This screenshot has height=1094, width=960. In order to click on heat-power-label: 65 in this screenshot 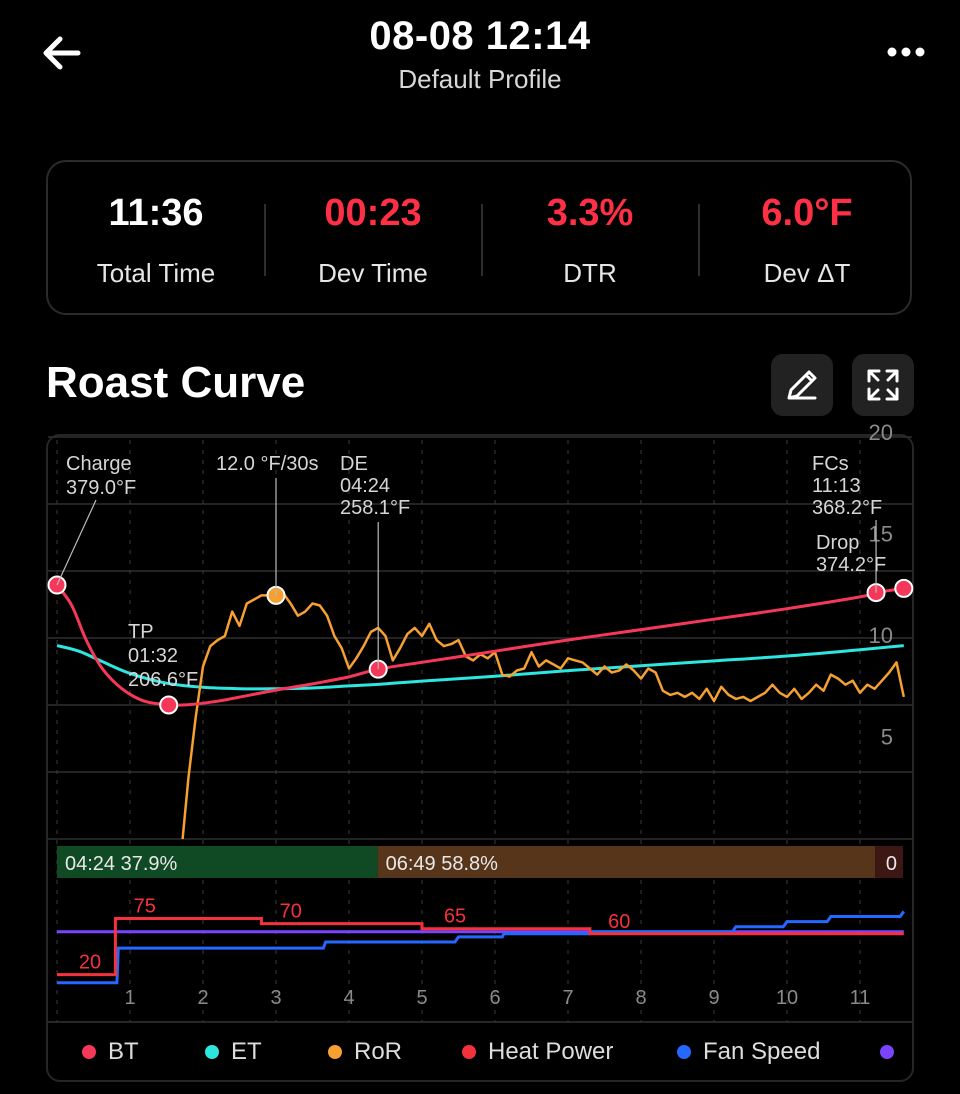, I will do `click(455, 917)`.